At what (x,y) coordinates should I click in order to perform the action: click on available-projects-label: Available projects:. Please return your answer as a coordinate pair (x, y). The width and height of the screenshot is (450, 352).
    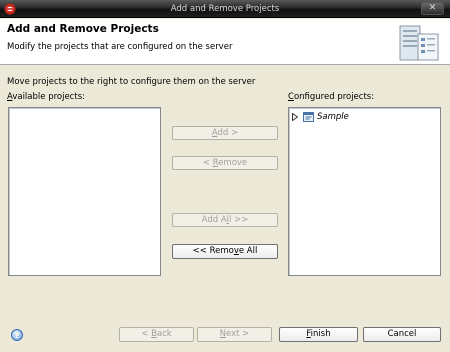
    Looking at the image, I should click on (46, 97).